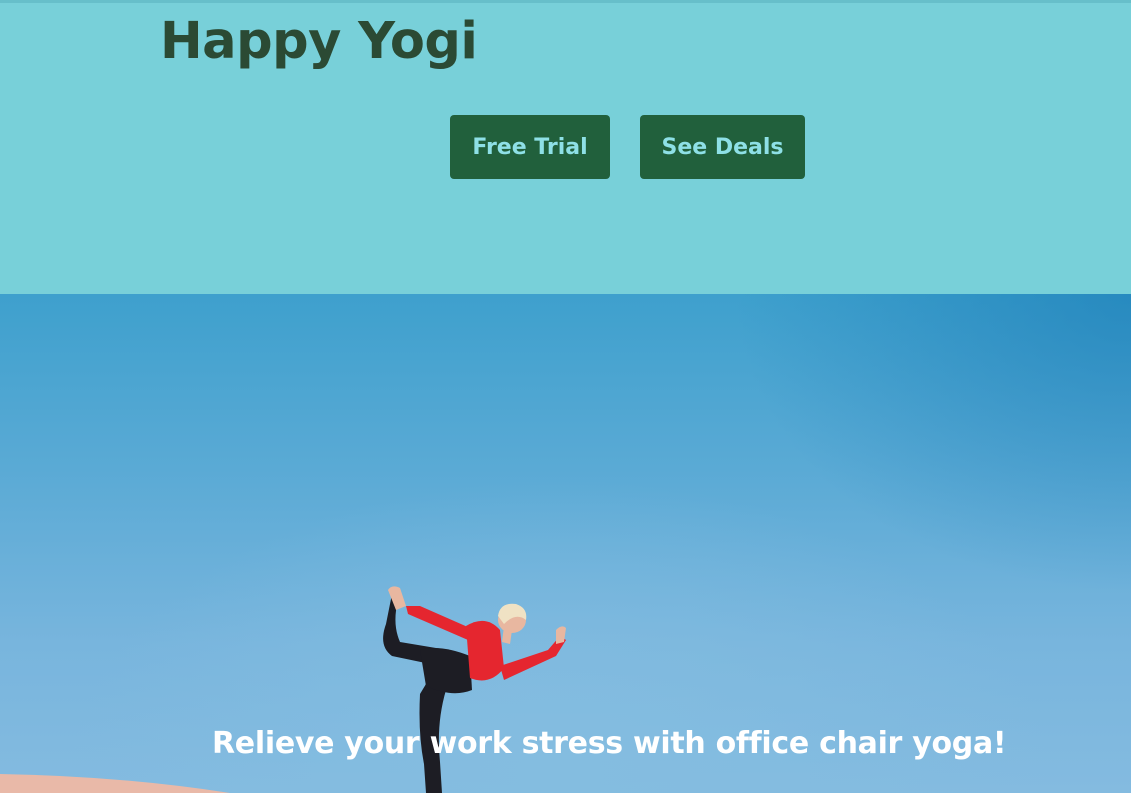 Image resolution: width=1131 pixels, height=793 pixels. Describe the element at coordinates (485, 650) in the screenshot. I see `torso` at that location.